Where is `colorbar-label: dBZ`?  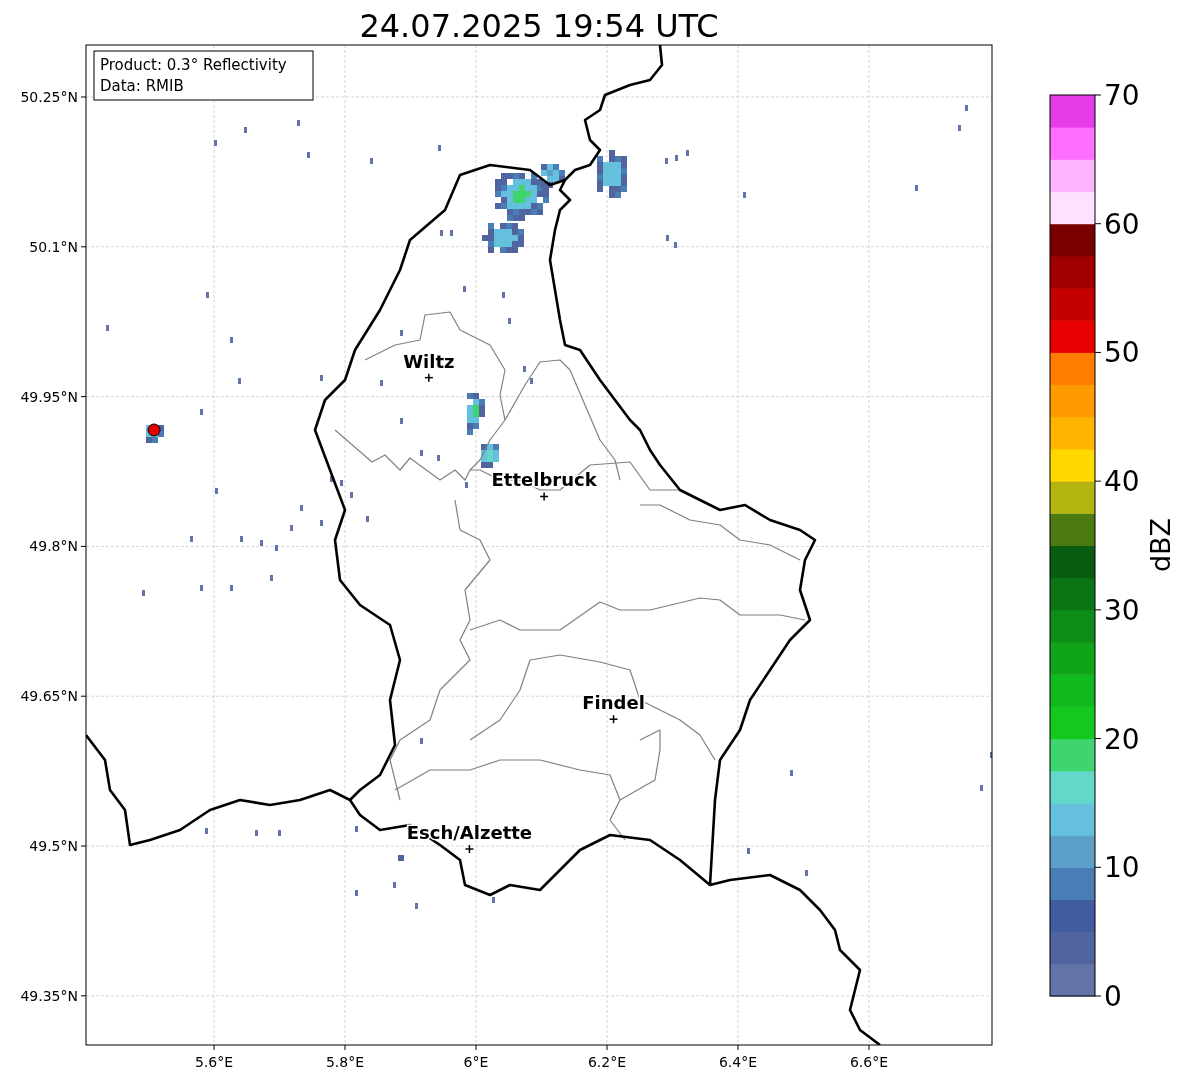 colorbar-label: dBZ is located at coordinates (1160, 545).